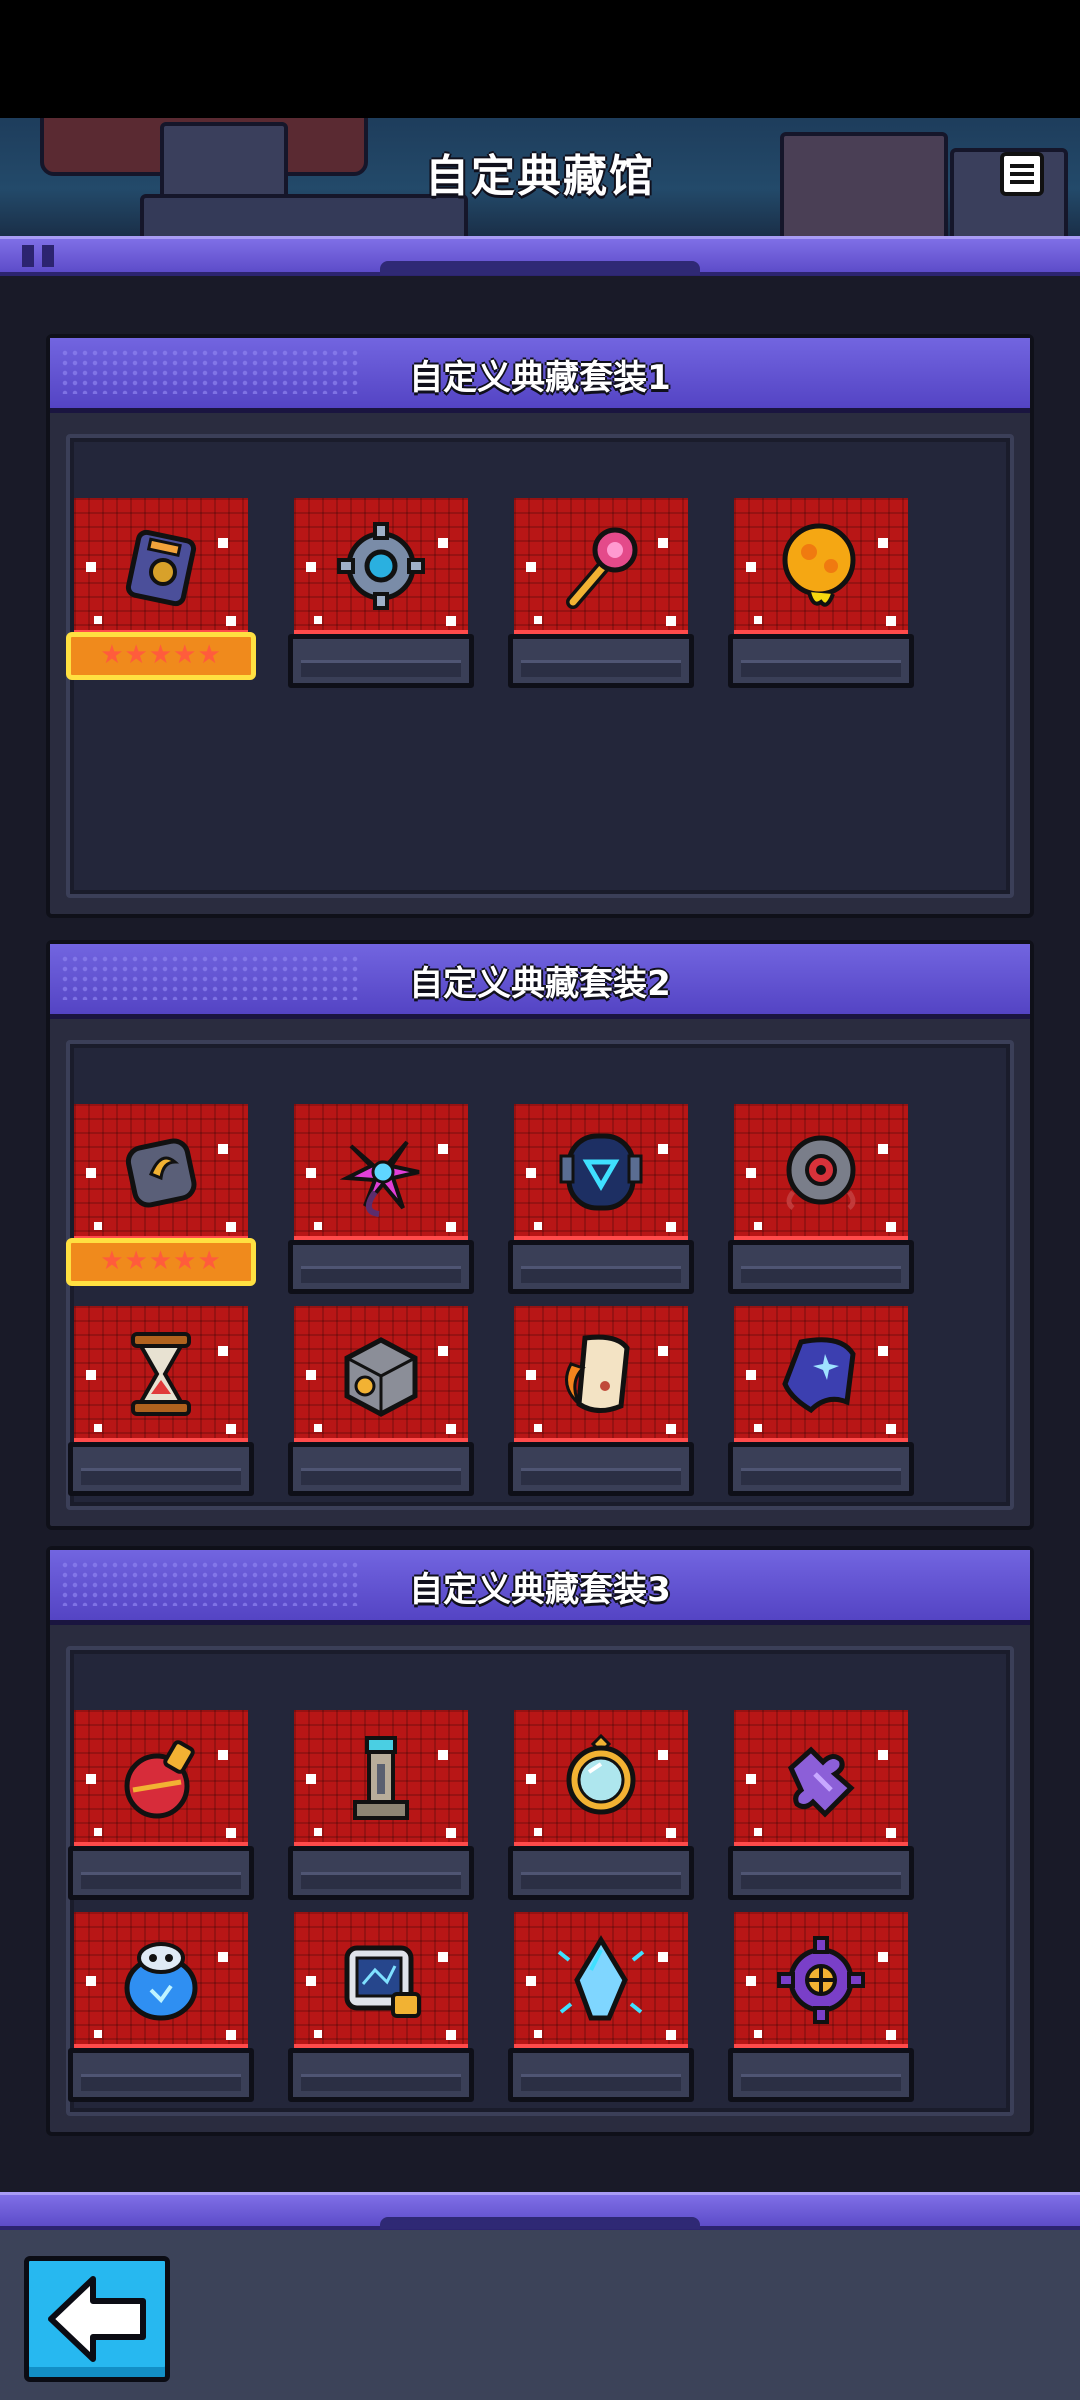 The height and width of the screenshot is (2400, 1080). I want to click on purple-gear-icon, so click(821, 1980).